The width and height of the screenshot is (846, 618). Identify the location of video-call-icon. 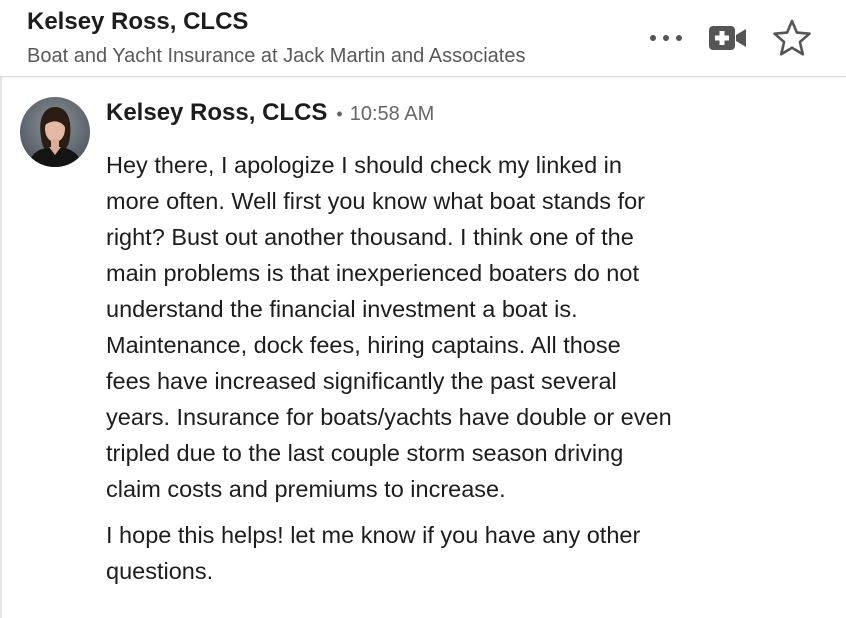
(727, 38).